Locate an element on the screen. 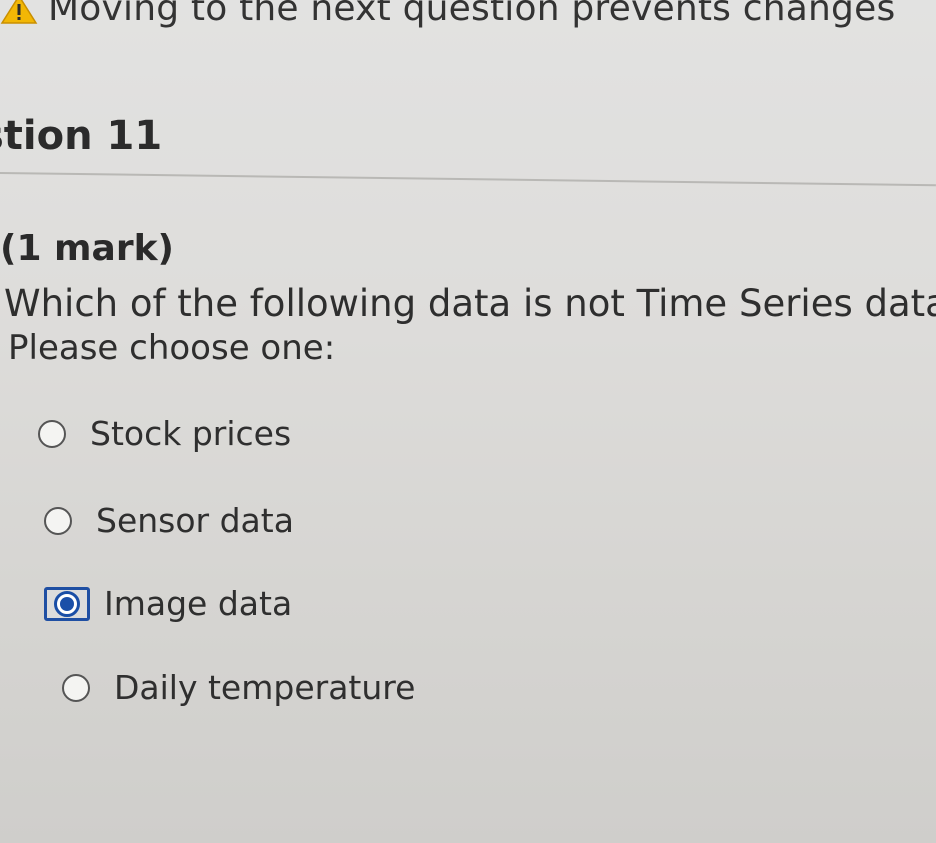 This screenshot has width=936, height=843. question-marks: (1 mark) is located at coordinates (87, 248).